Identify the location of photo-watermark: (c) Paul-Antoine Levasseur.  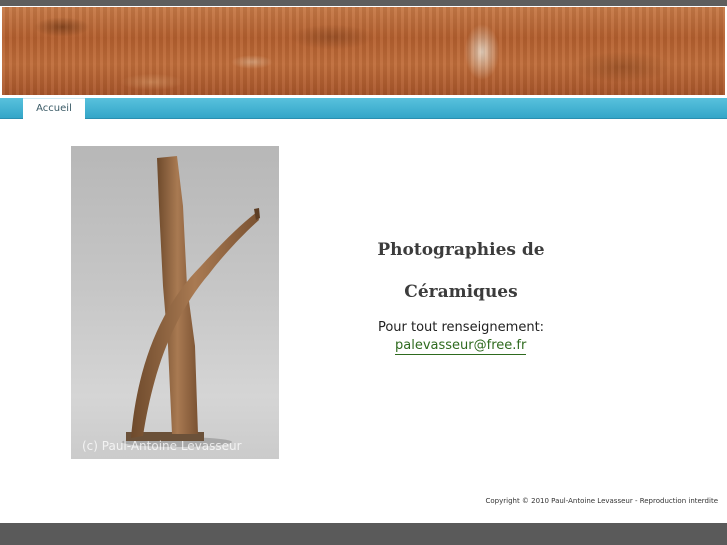
(162, 446).